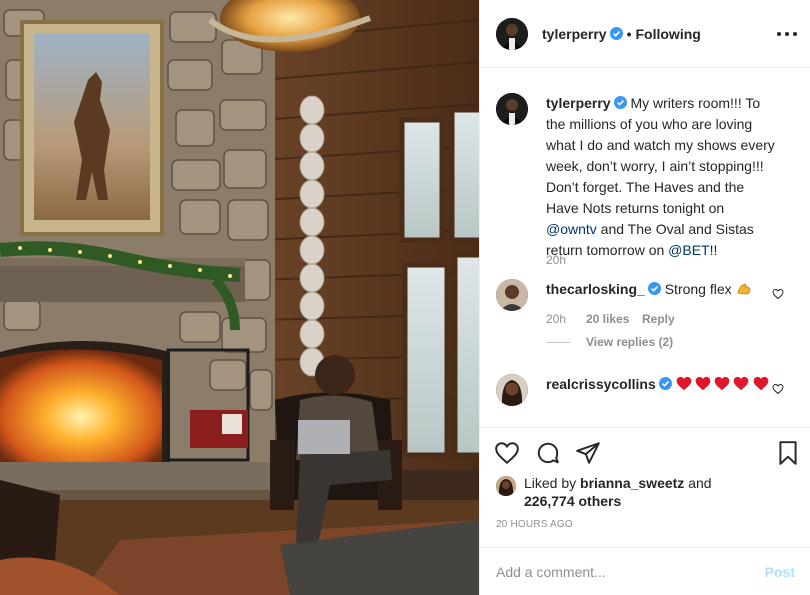 Image resolution: width=810 pixels, height=595 pixels. Describe the element at coordinates (588, 453) in the screenshot. I see `share-icon` at that location.